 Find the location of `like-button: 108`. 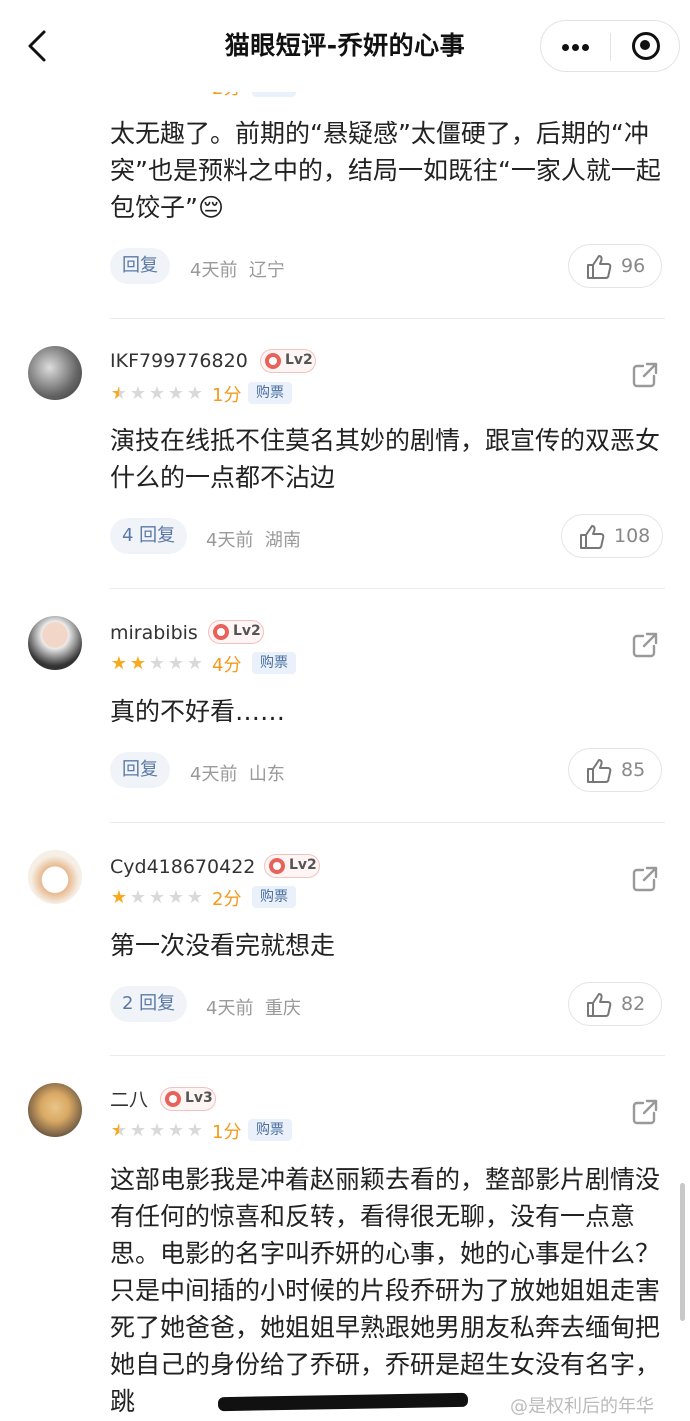

like-button: 108 is located at coordinates (612, 536).